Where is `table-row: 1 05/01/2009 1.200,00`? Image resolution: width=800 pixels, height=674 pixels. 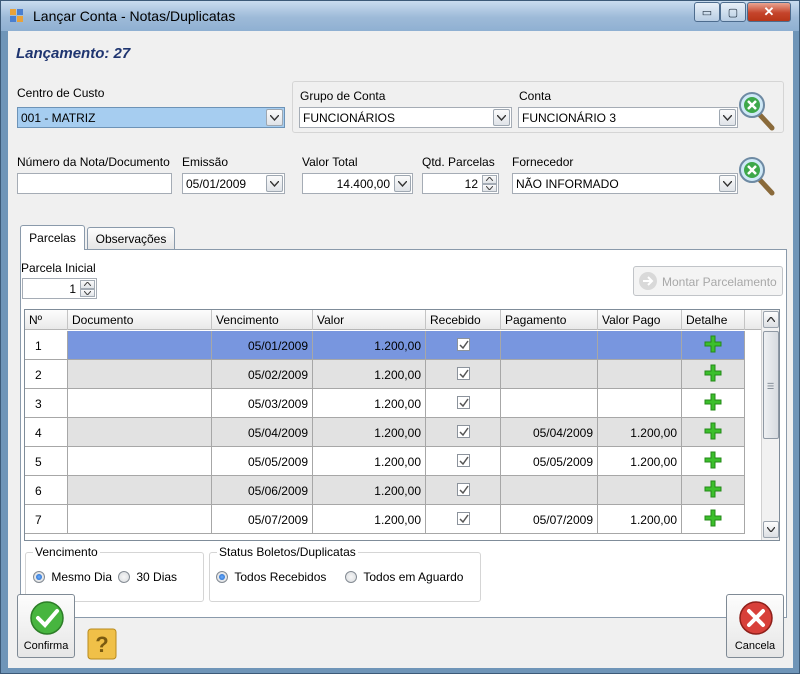 table-row: 1 05/01/2009 1.200,00 is located at coordinates (393, 345).